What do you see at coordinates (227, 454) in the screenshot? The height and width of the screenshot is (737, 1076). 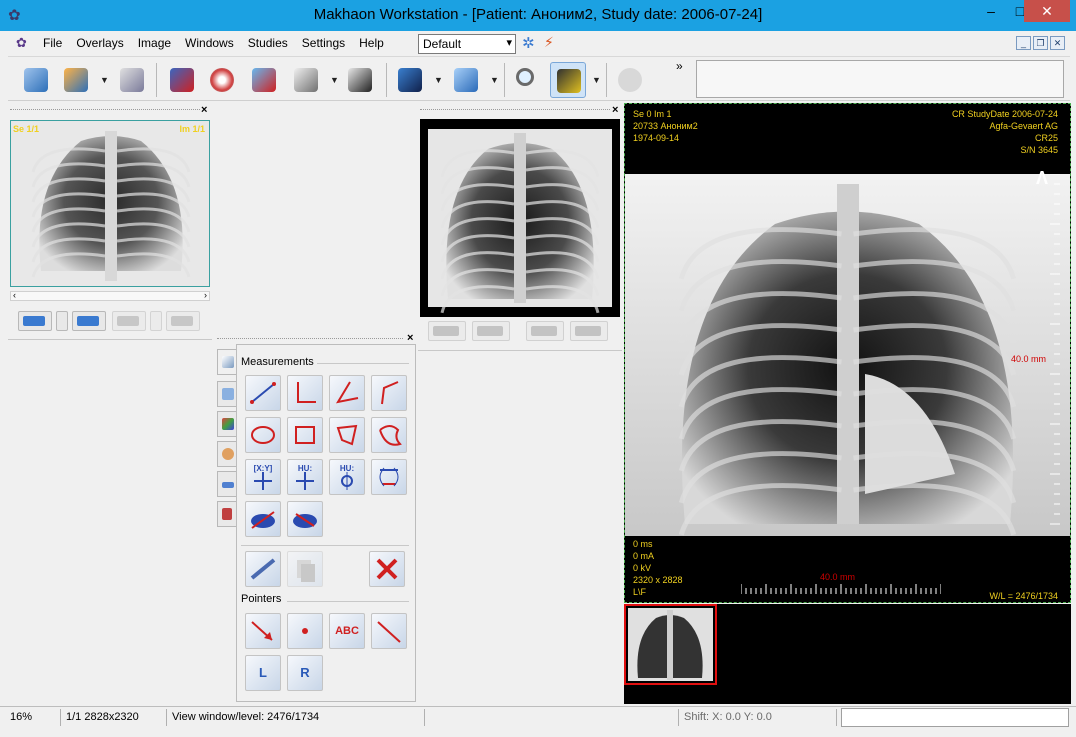 I see `tab-rotate` at bounding box center [227, 454].